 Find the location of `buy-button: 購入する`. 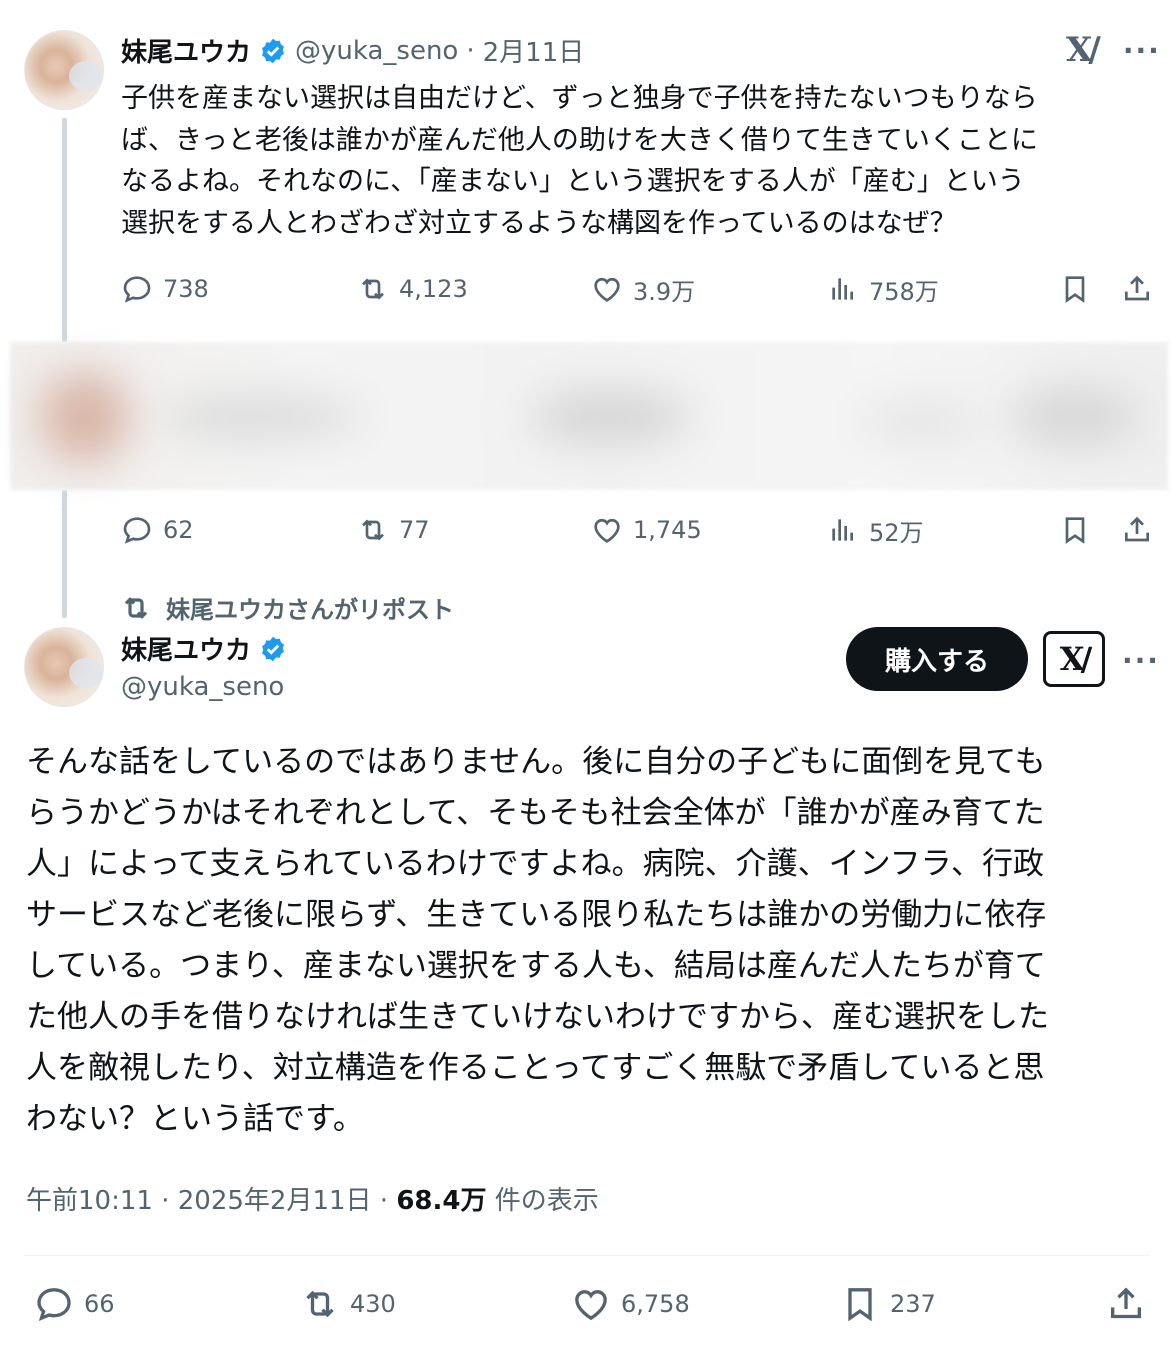

buy-button: 購入する is located at coordinates (937, 659).